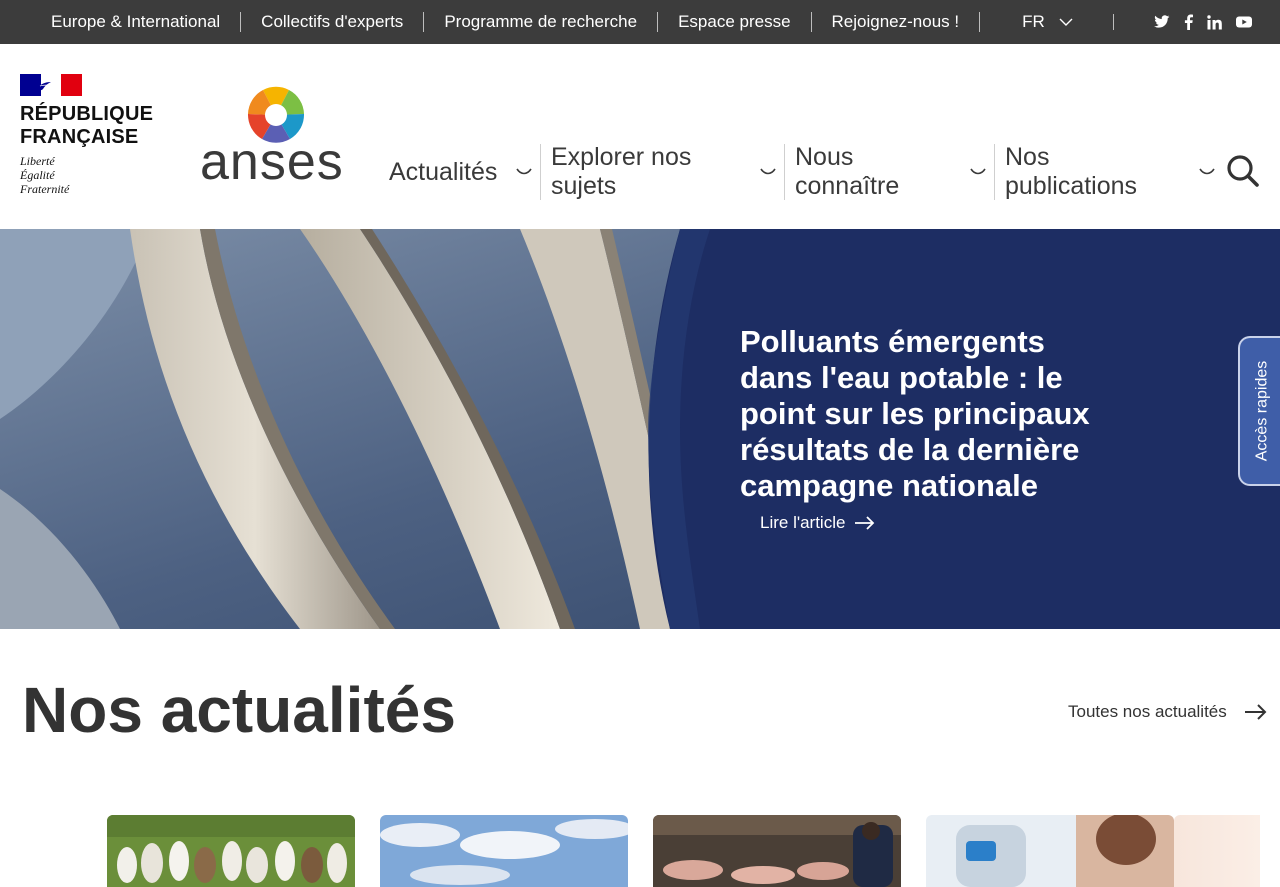  What do you see at coordinates (1196, 22) in the screenshot?
I see `social-links` at bounding box center [1196, 22].